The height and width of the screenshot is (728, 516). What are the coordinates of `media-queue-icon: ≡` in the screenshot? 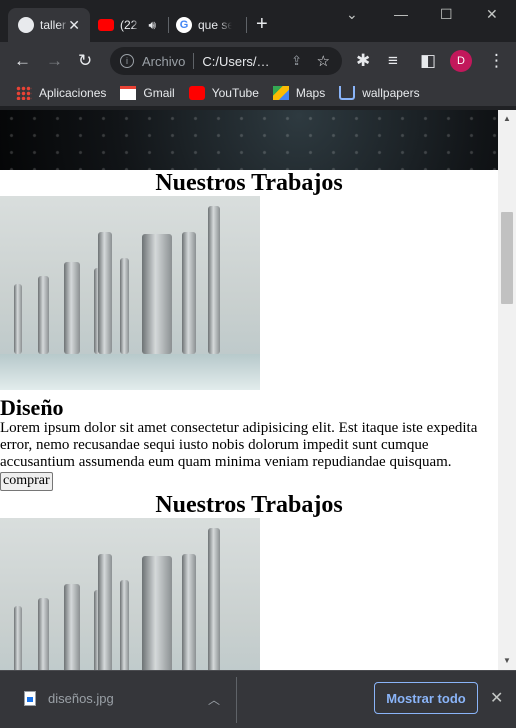 It's located at (393, 61).